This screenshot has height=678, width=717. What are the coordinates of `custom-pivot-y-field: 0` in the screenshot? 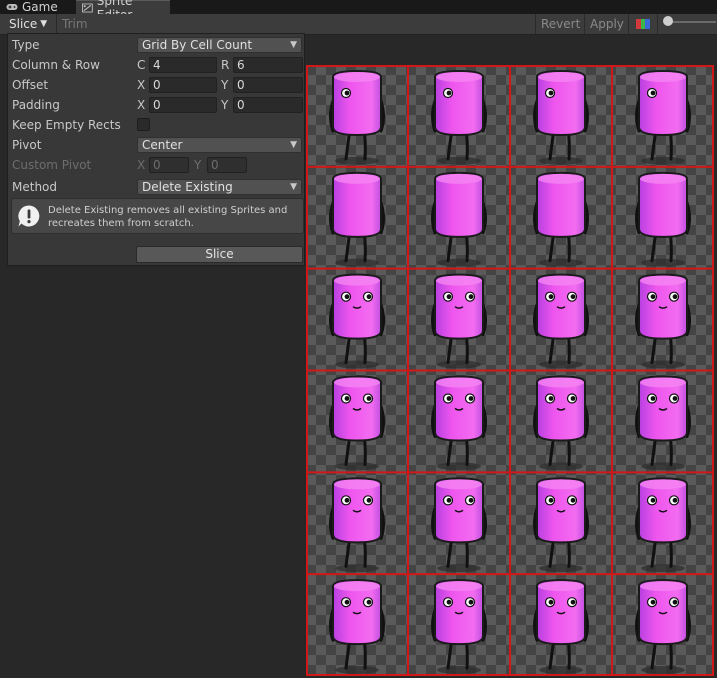 It's located at (227, 165).